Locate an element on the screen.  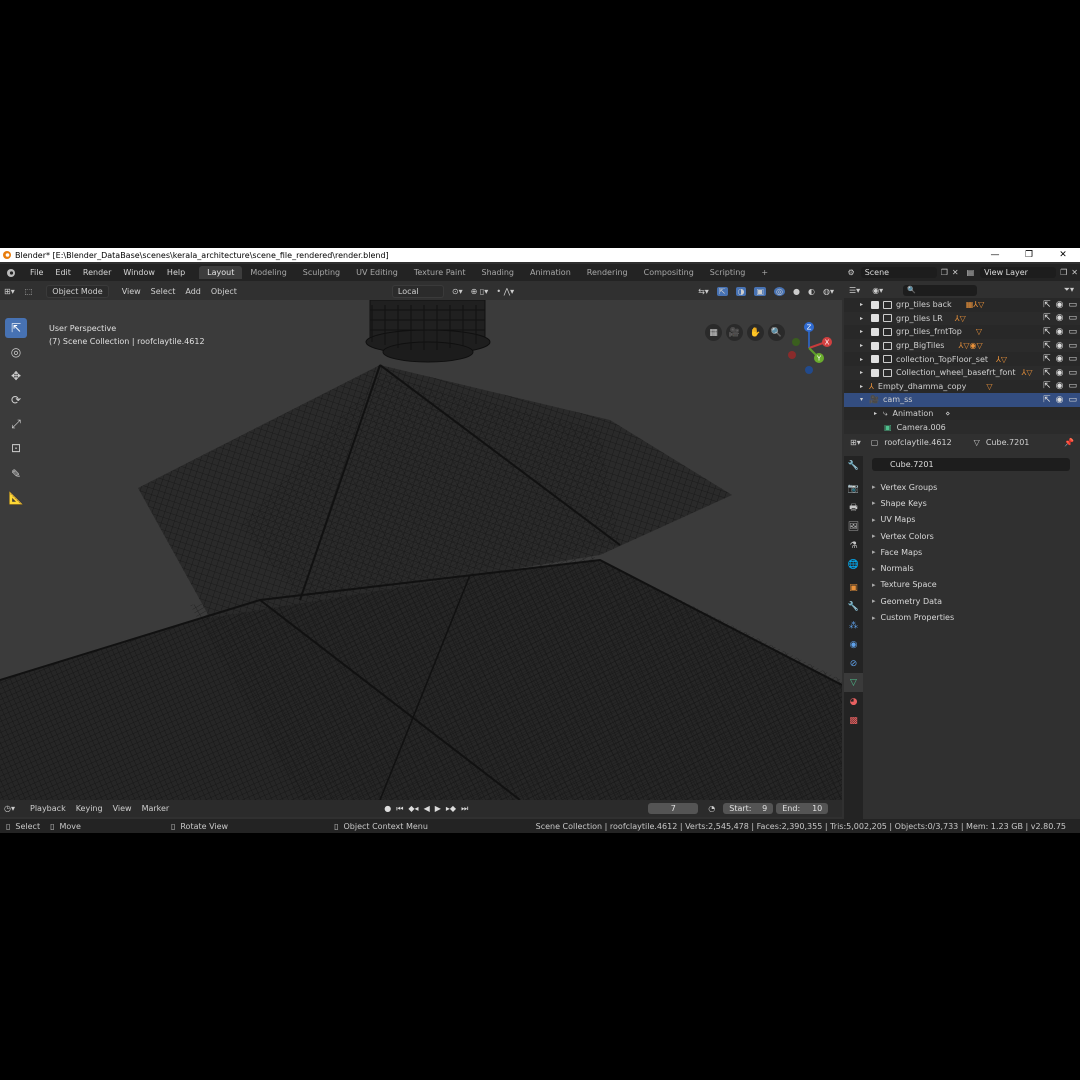
start-frame-field: Start: 9 is located at coordinates (748, 808).